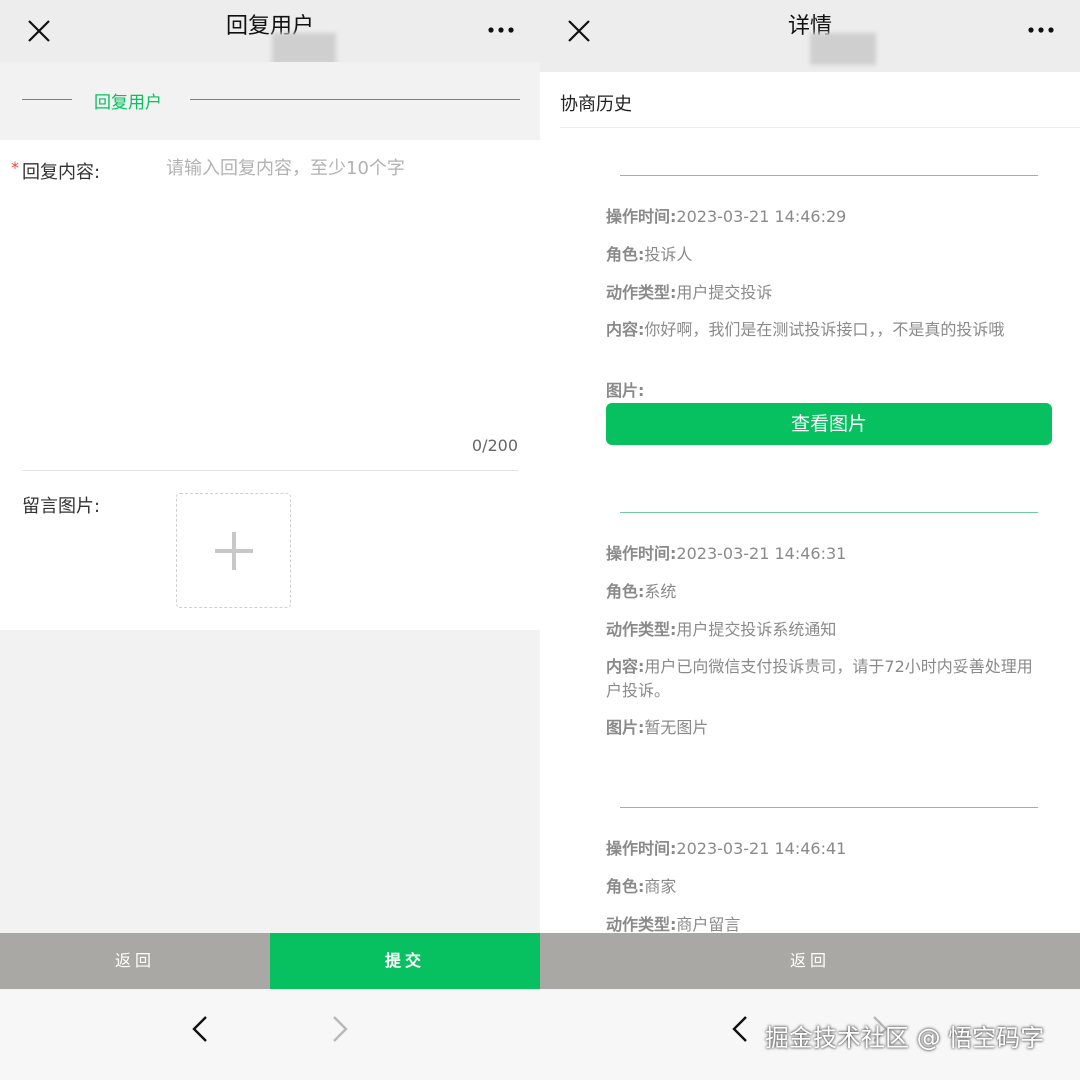 The width and height of the screenshot is (1080, 1080). I want to click on reply-content-input, so click(341, 289).